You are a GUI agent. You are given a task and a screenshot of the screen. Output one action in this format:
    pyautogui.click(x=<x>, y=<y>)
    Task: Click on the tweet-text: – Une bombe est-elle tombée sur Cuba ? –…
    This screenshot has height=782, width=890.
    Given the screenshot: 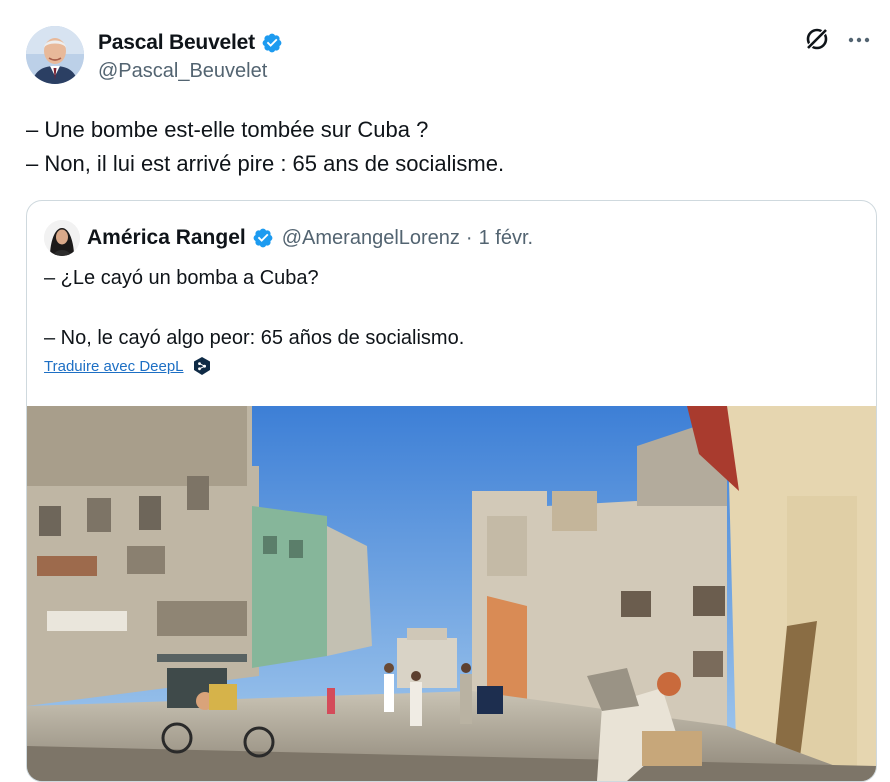 What is the action you would take?
    pyautogui.click(x=446, y=147)
    